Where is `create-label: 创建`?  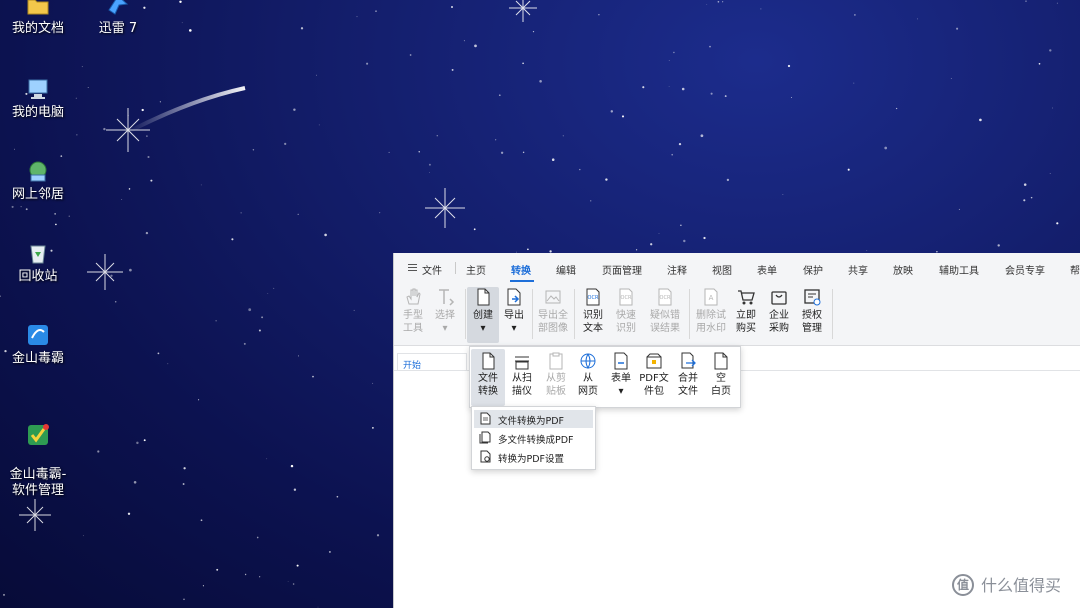
create-label: 创建 is located at coordinates (483, 315).